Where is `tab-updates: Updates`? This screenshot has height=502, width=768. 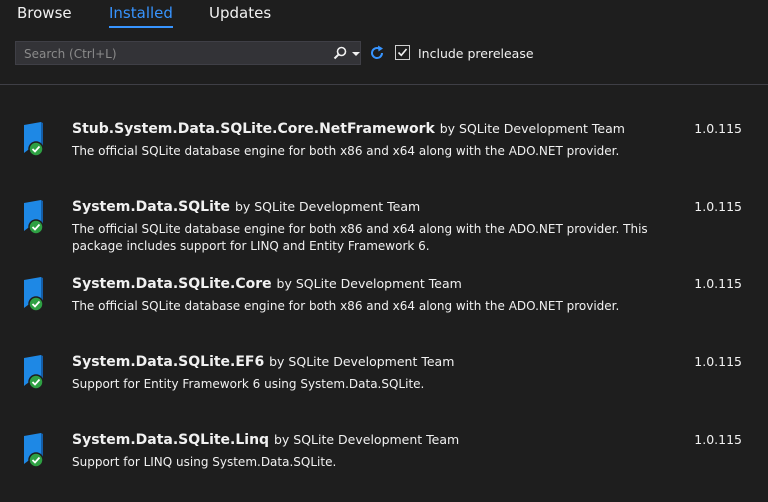
tab-updates: Updates is located at coordinates (240, 13).